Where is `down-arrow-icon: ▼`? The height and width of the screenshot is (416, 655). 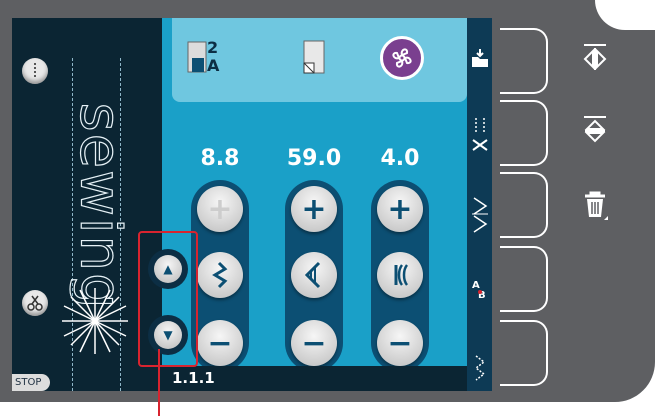 down-arrow-icon: ▼ is located at coordinates (168, 335).